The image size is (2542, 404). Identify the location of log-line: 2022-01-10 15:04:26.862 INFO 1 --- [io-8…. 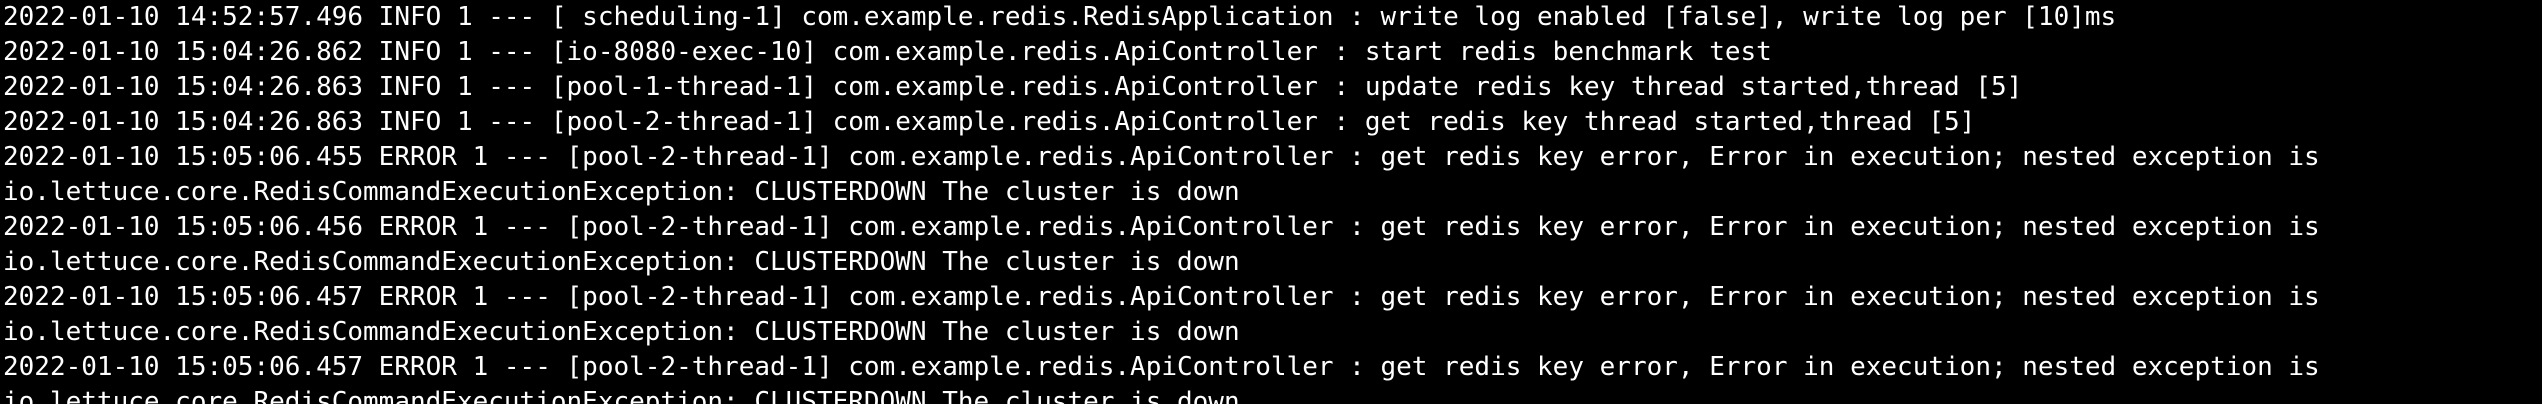
(887, 52).